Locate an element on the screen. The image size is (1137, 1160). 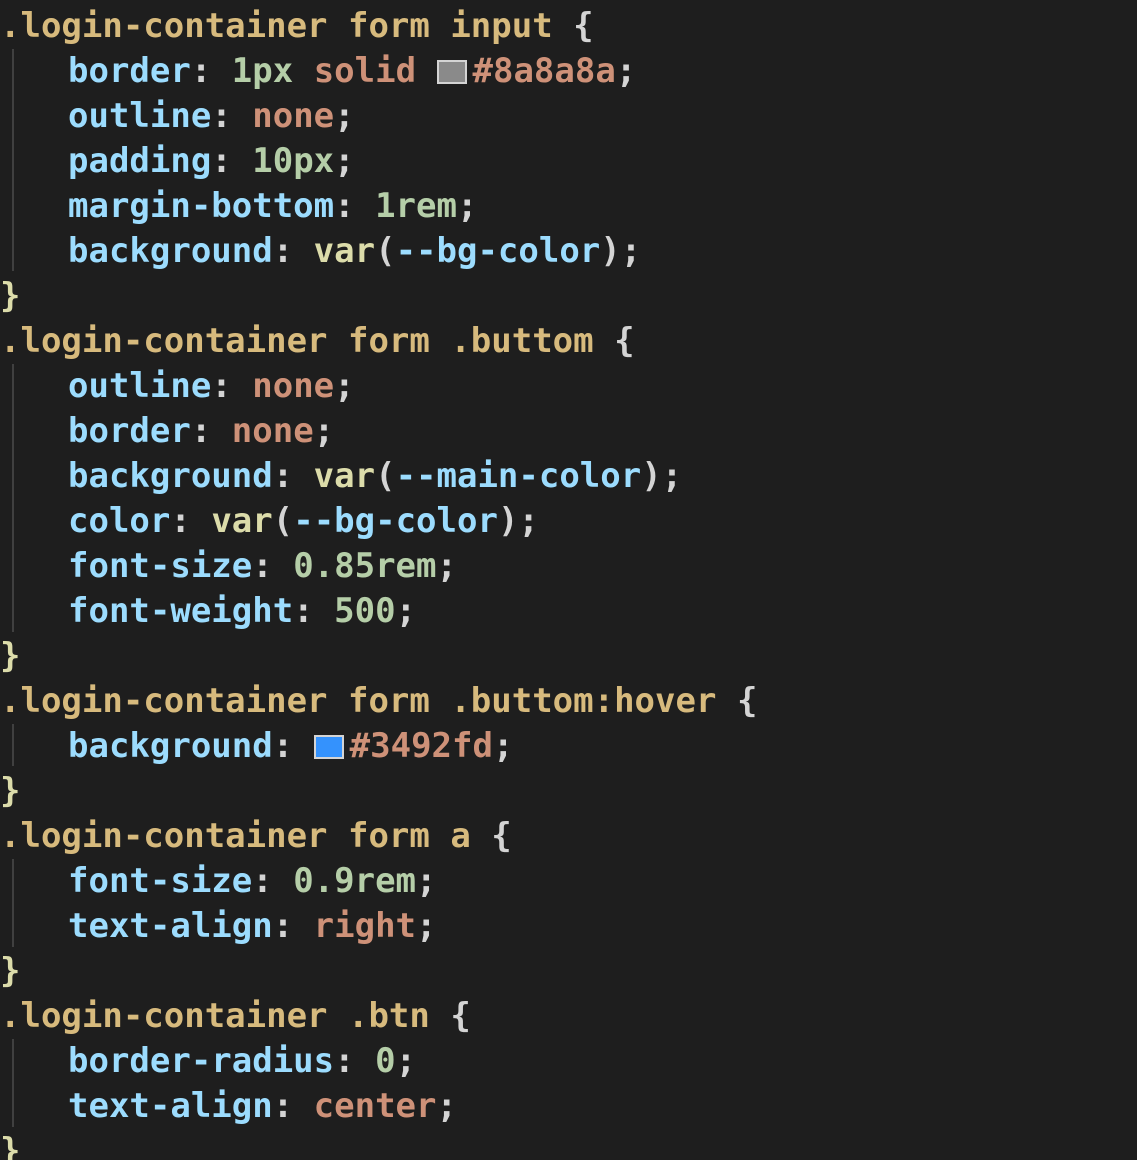
css-value: 0.9rem is located at coordinates (355, 881).